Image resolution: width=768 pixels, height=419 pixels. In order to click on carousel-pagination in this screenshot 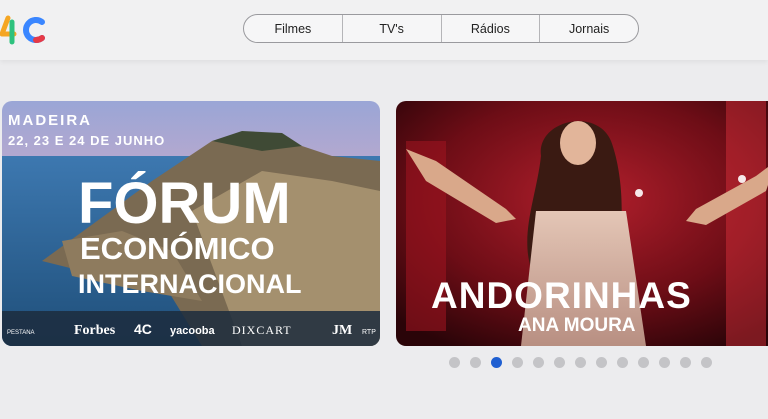, I will do `click(580, 362)`.